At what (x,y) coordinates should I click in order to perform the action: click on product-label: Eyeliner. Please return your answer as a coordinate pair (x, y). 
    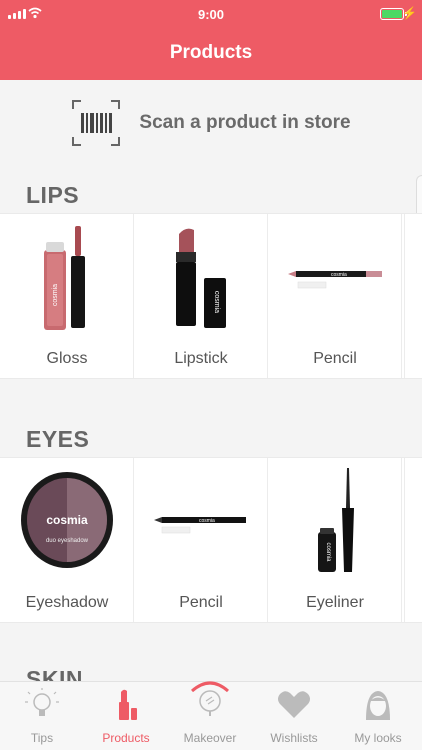
    Looking at the image, I should click on (335, 602).